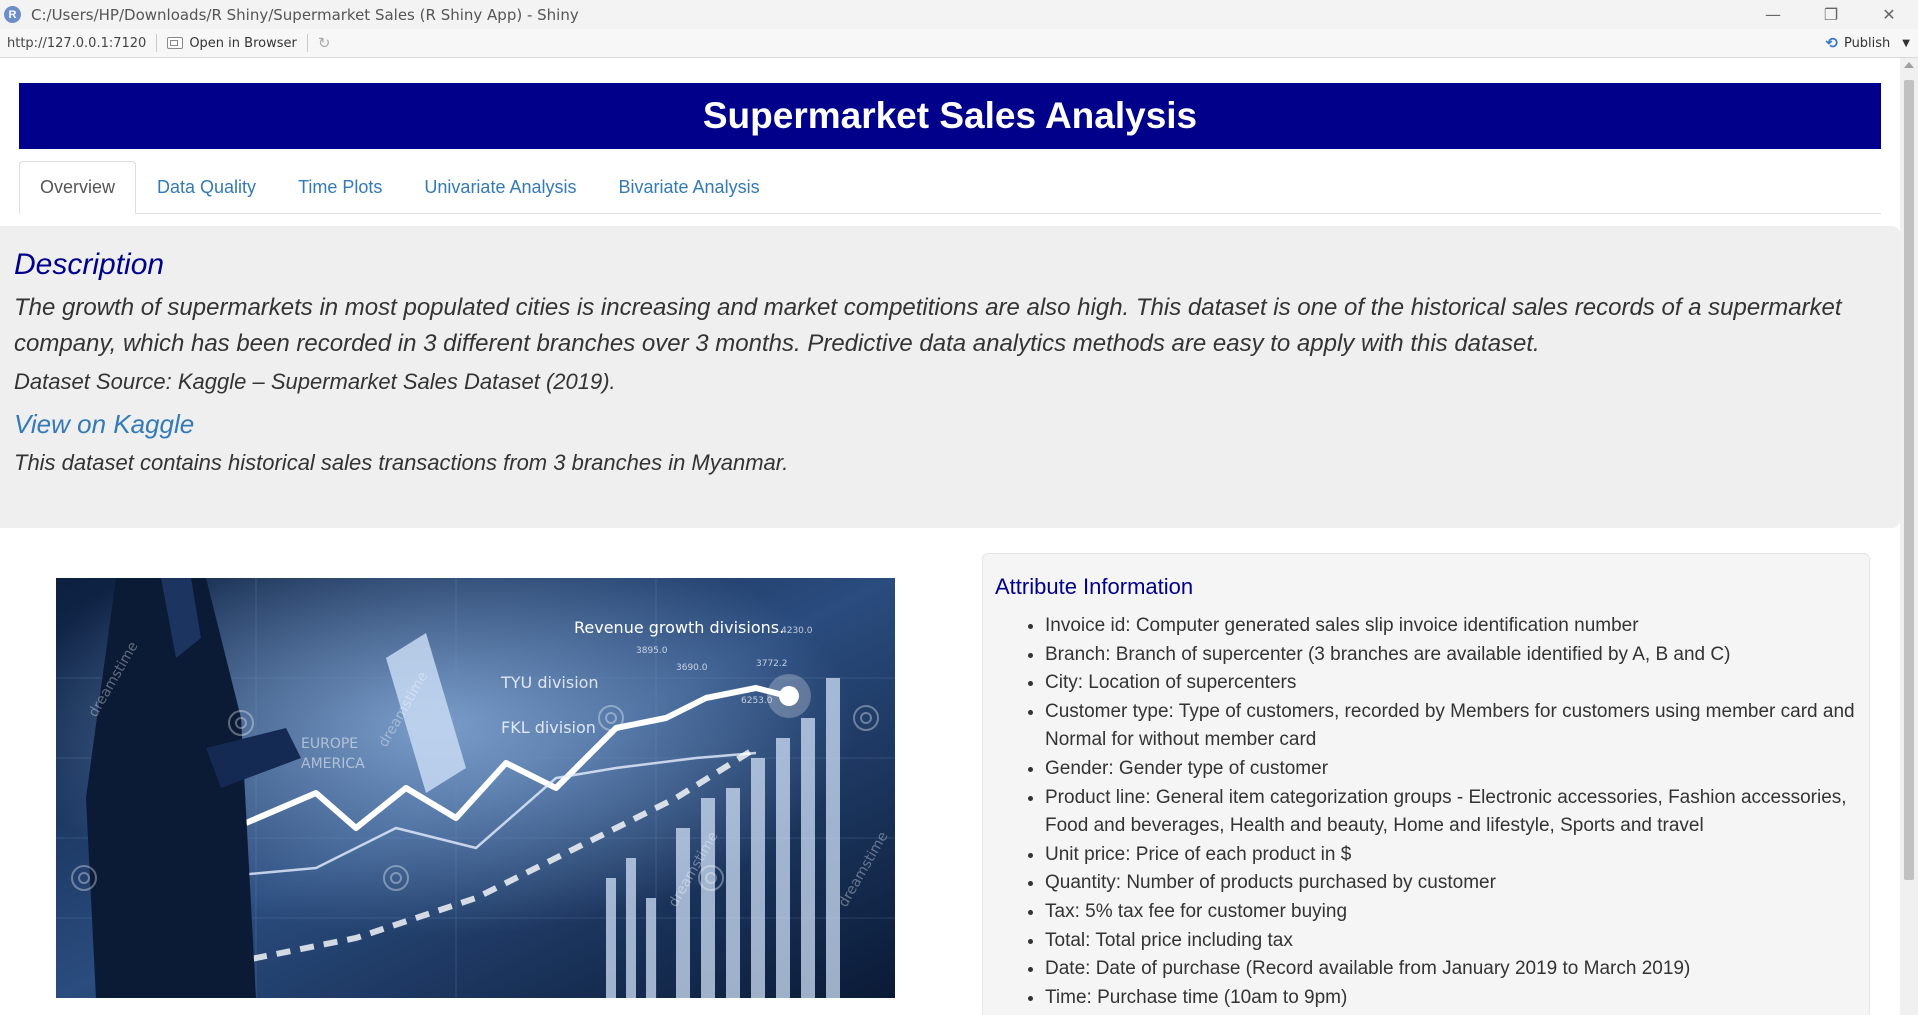 The height and width of the screenshot is (1015, 1918). Describe the element at coordinates (340, 187) in the screenshot. I see `tab-time-plots: Time Plots` at that location.